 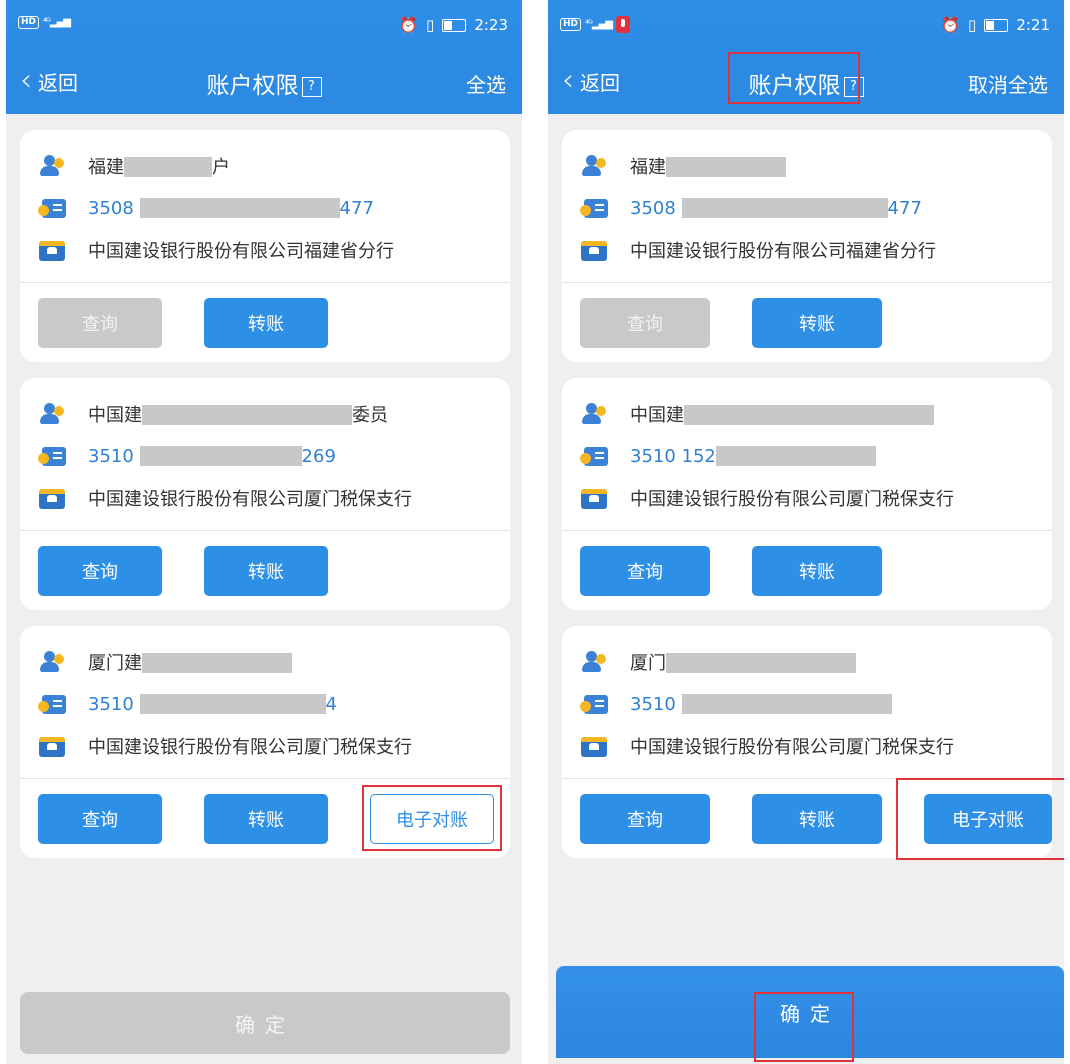 I want to click on status-bar: HD ⁴ᴳ▂▄▆ ⏰ ▯ 2:21, so click(x=806, y=26).